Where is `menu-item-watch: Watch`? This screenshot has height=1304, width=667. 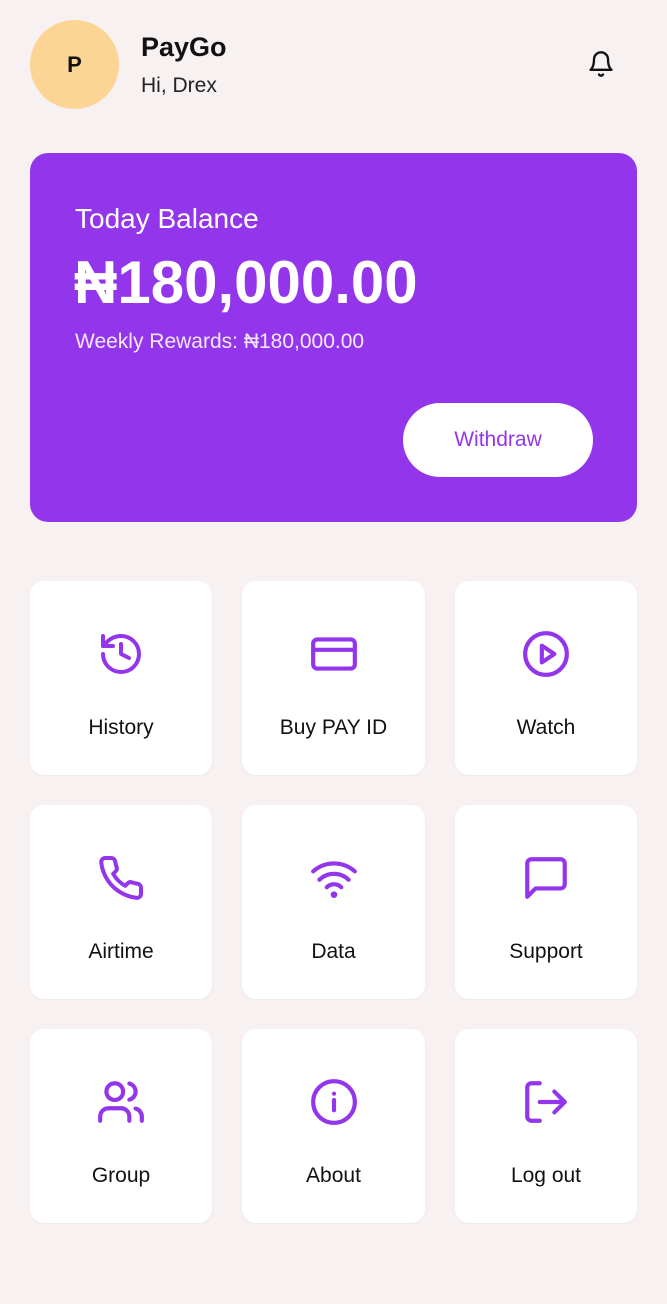 menu-item-watch: Watch is located at coordinates (546, 678).